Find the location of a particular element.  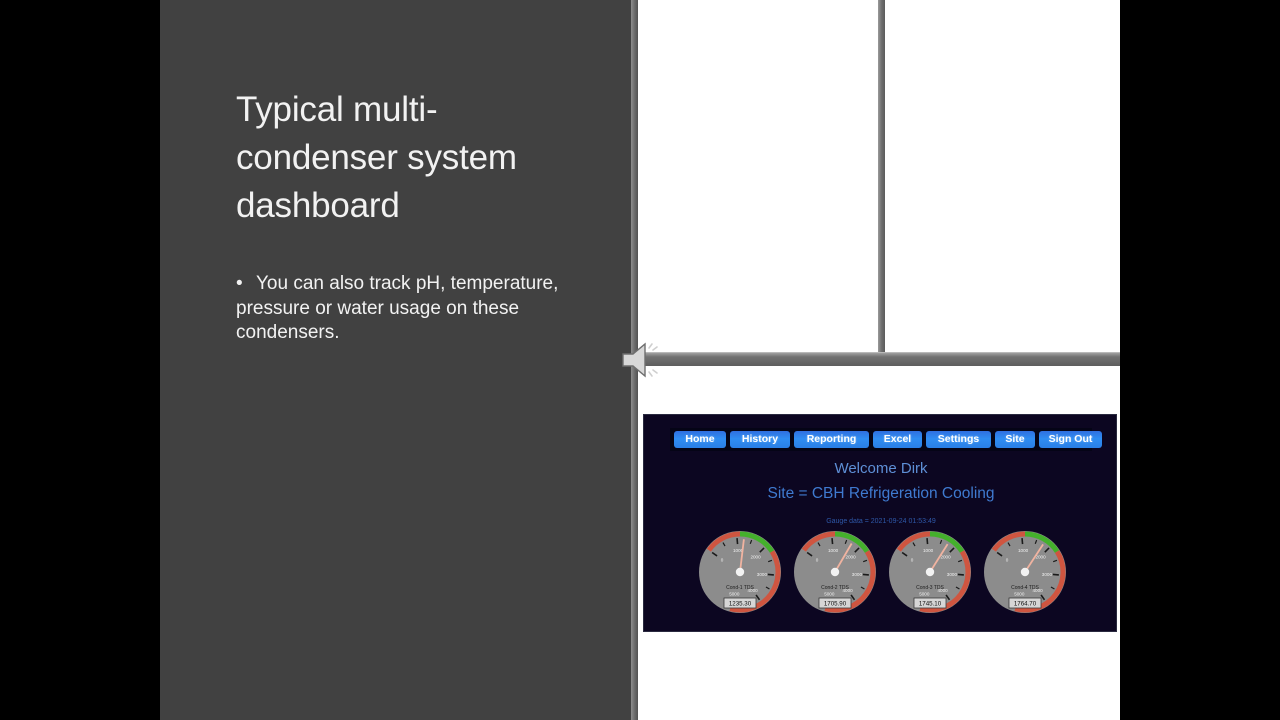

letterbox-left is located at coordinates (80, 360).